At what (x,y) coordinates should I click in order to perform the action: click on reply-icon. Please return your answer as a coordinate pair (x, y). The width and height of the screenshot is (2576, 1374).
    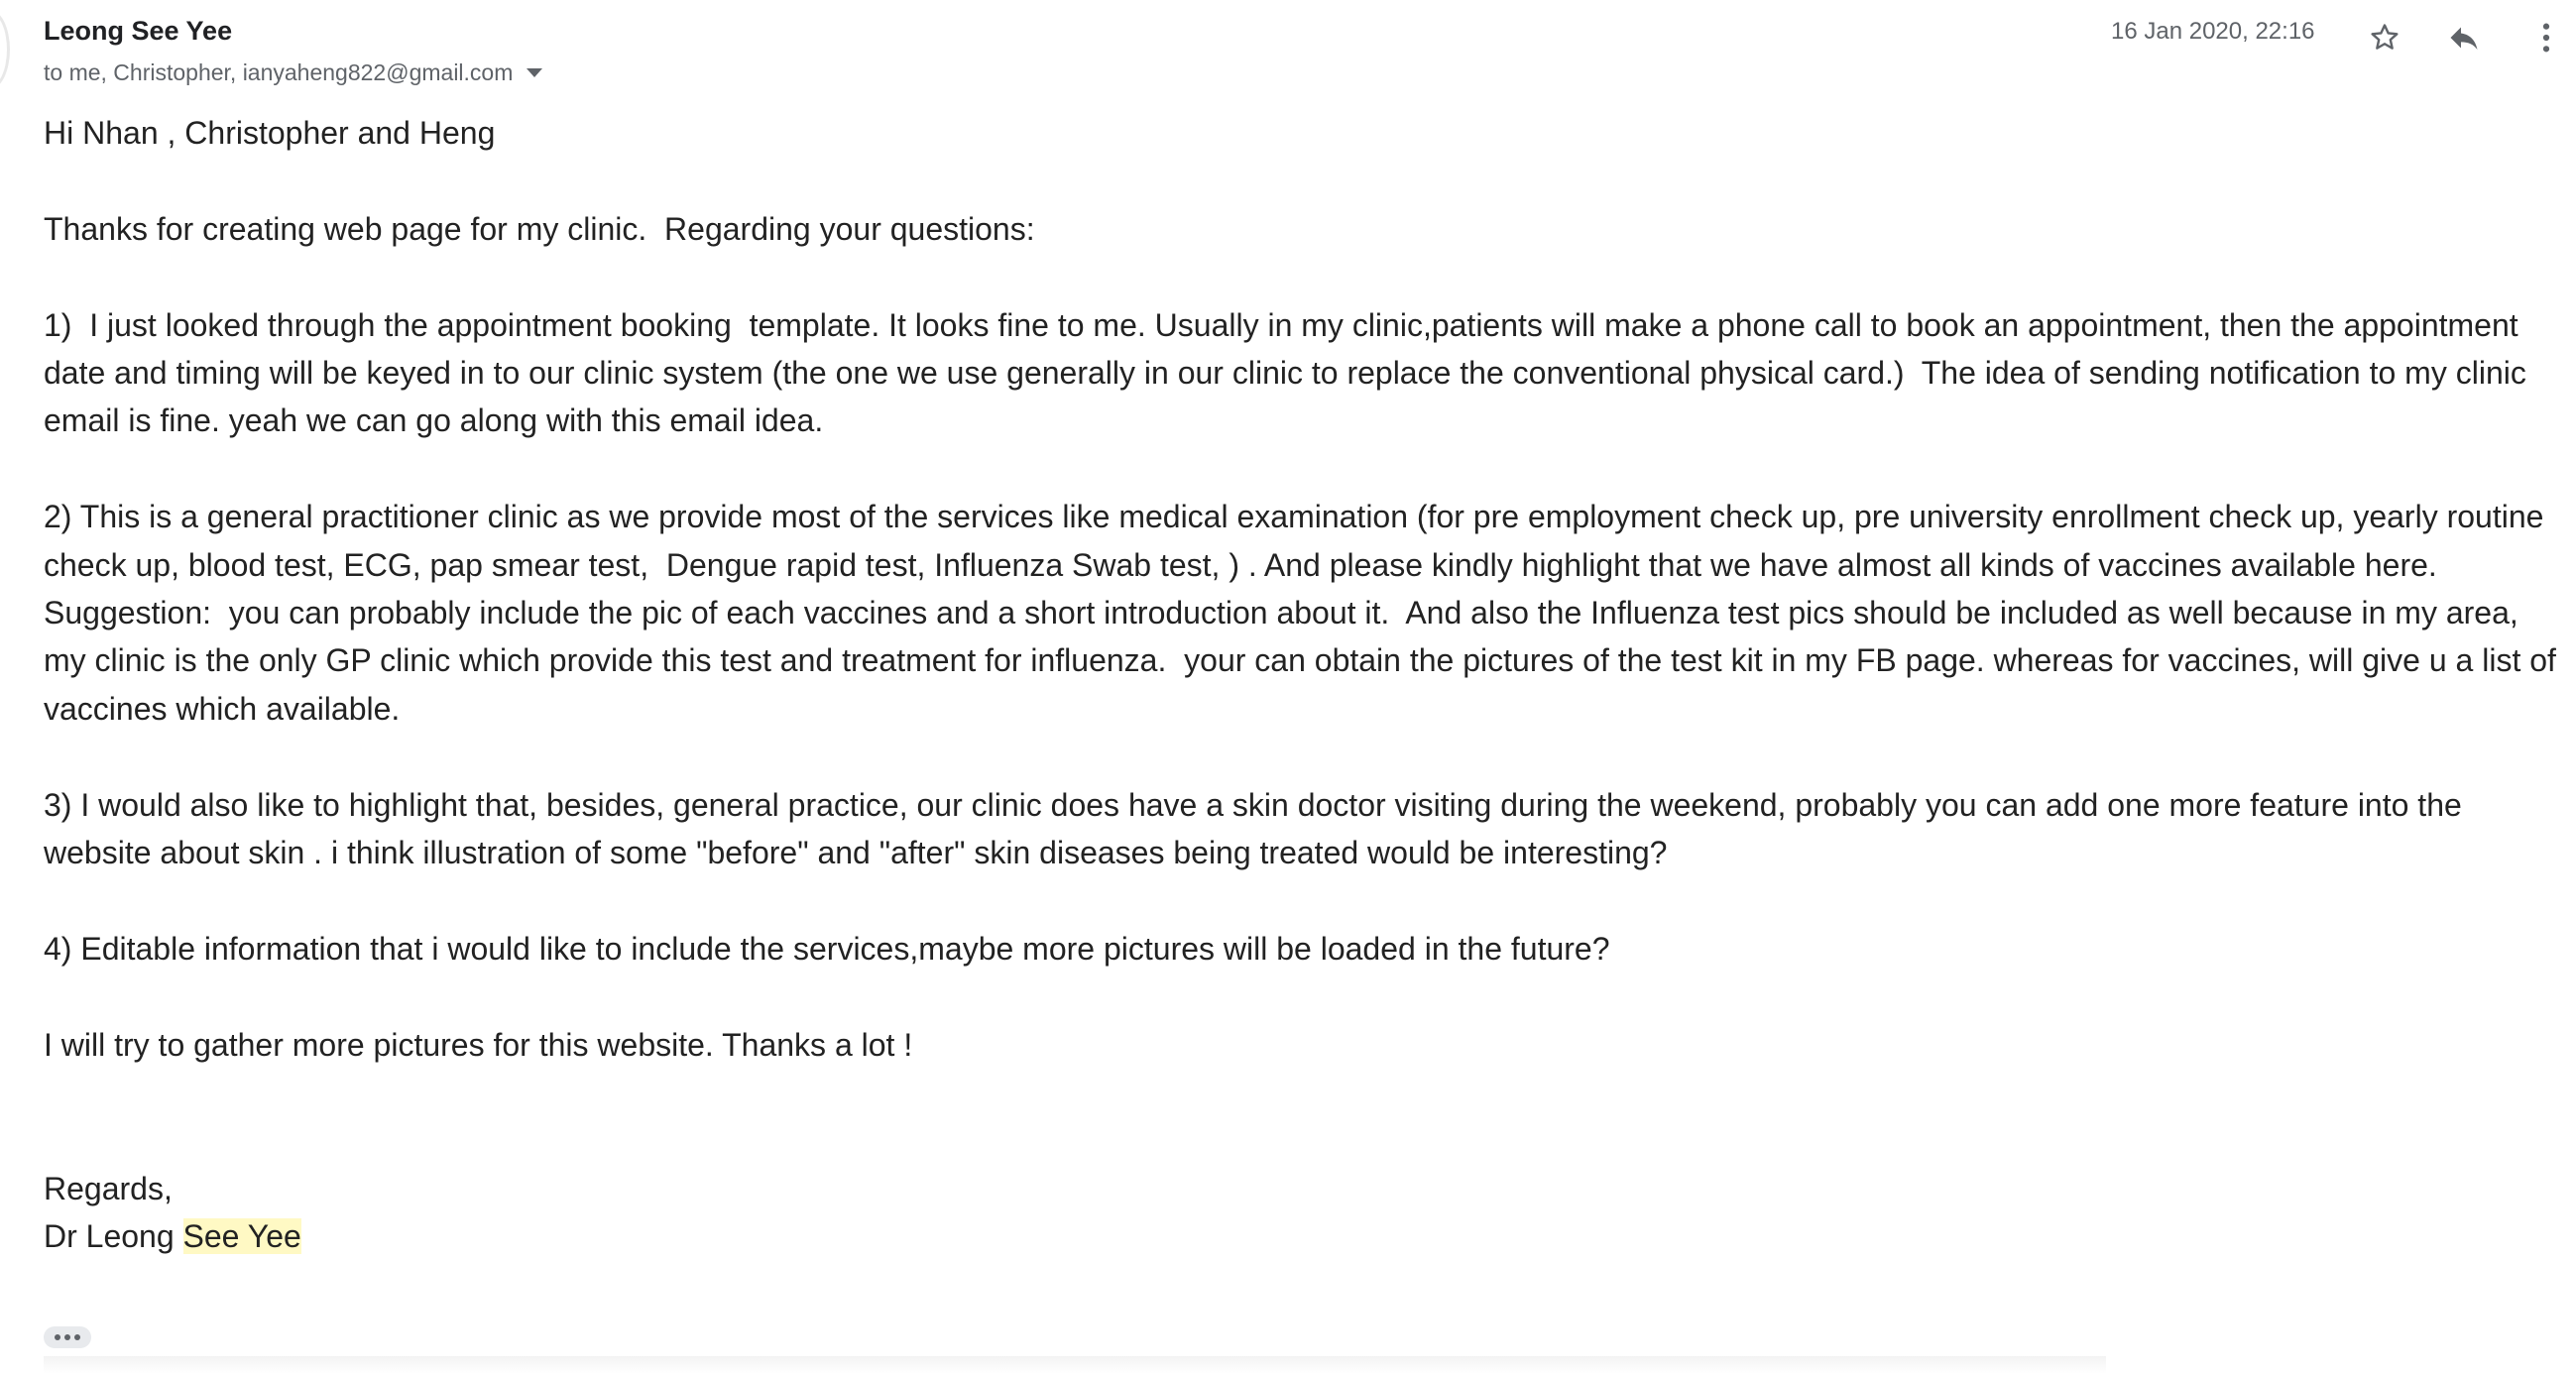
    Looking at the image, I should click on (2464, 38).